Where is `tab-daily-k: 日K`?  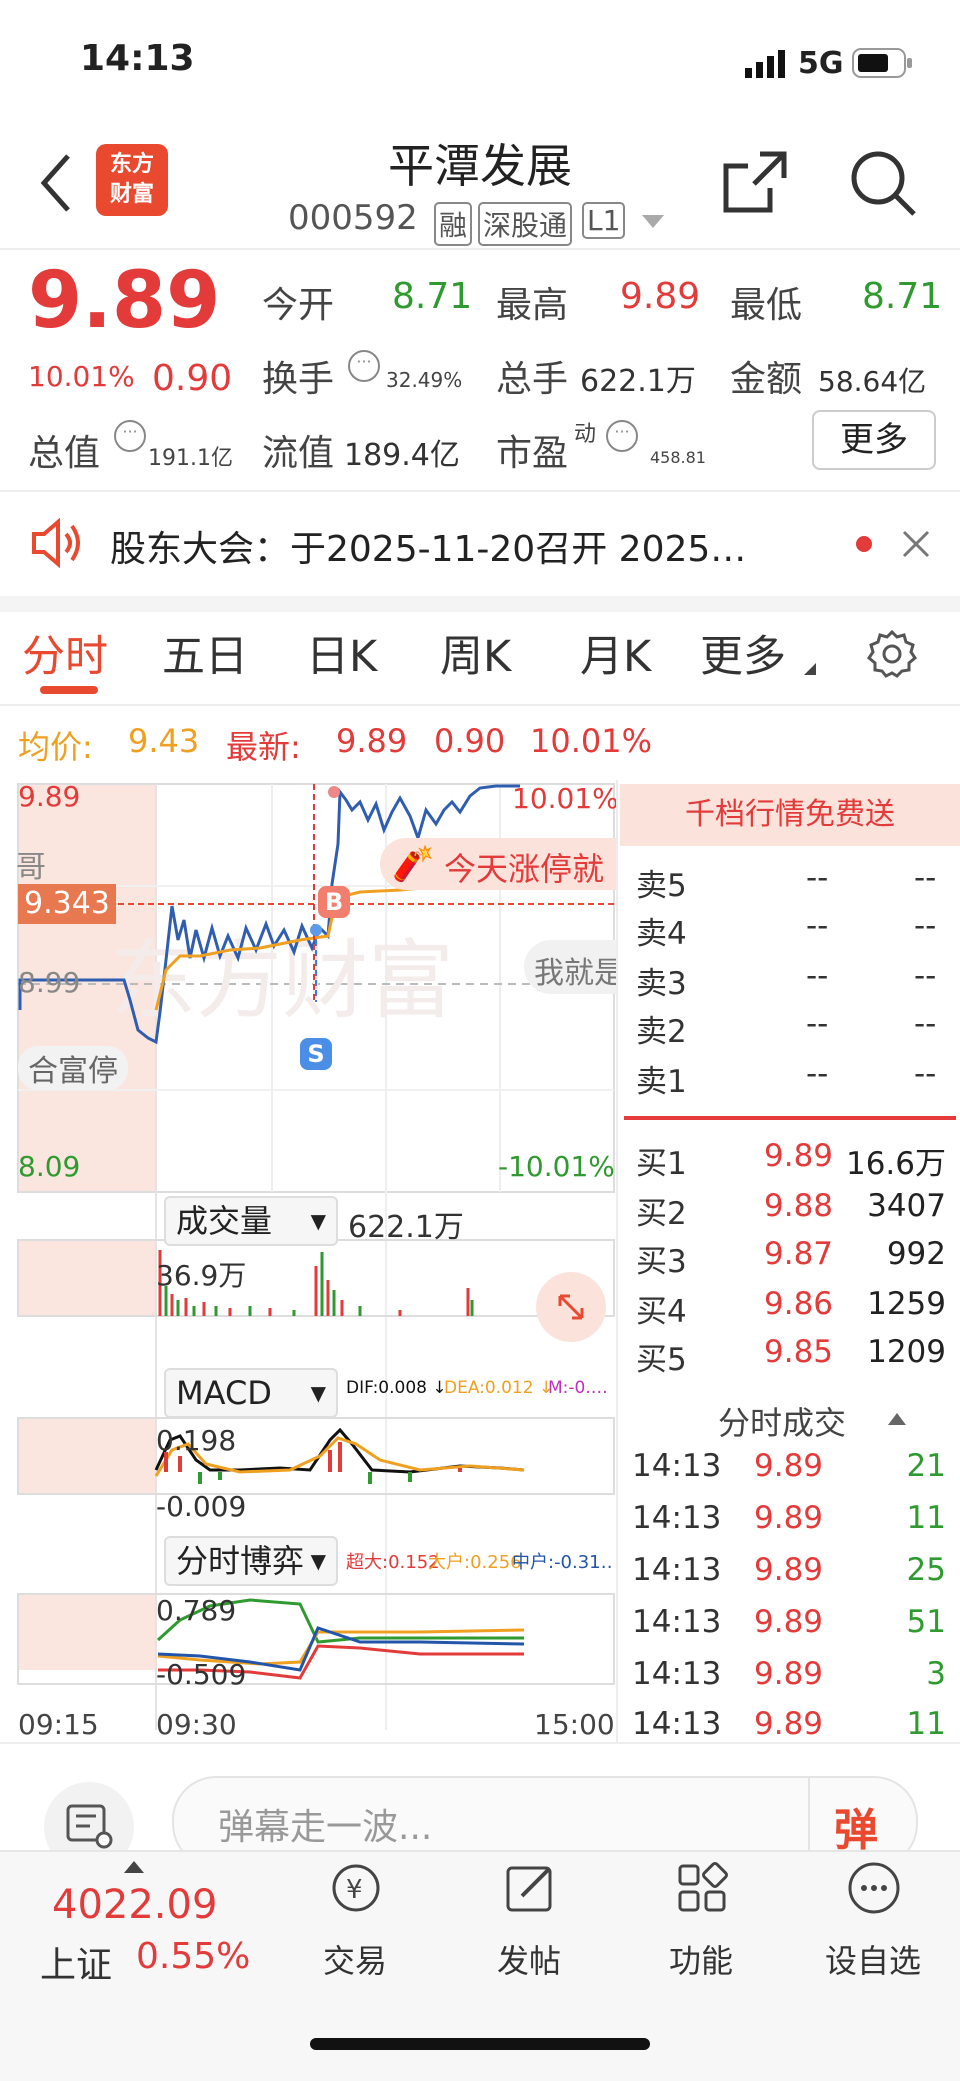 tab-daily-k: 日K is located at coordinates (341, 653).